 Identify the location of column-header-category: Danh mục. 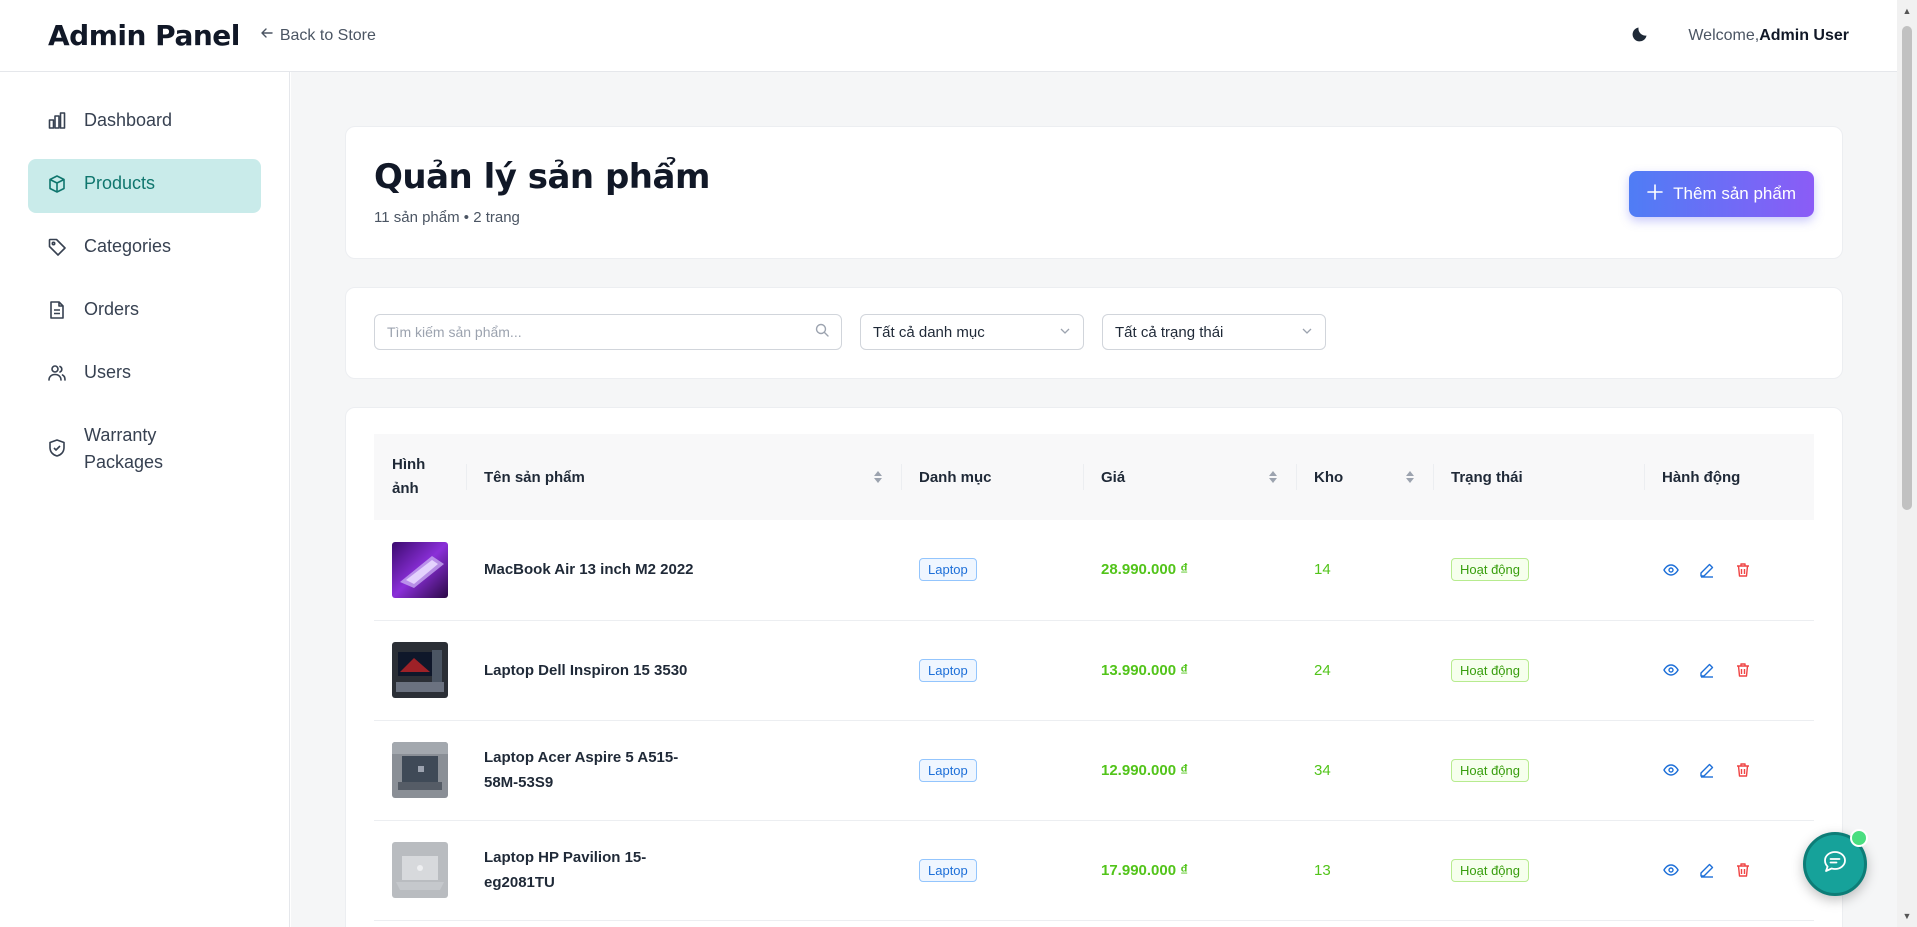
(992, 477).